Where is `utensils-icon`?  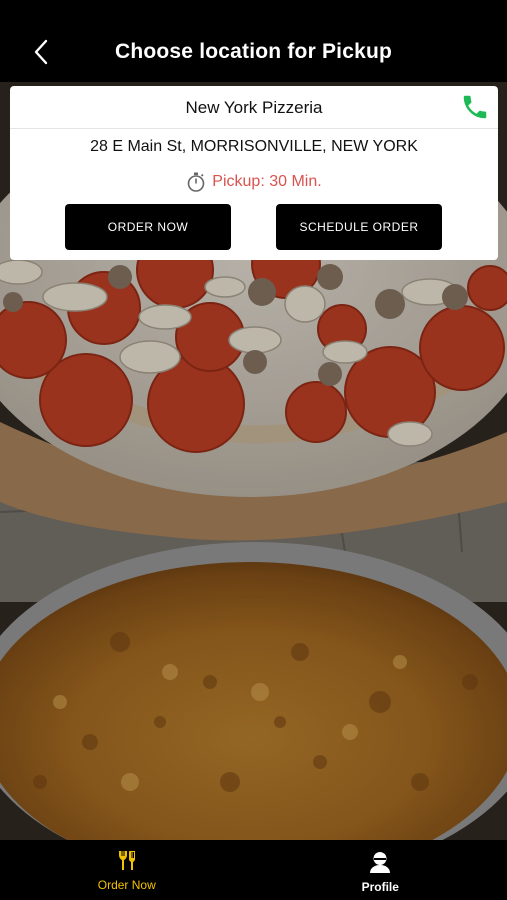 utensils-icon is located at coordinates (126, 860).